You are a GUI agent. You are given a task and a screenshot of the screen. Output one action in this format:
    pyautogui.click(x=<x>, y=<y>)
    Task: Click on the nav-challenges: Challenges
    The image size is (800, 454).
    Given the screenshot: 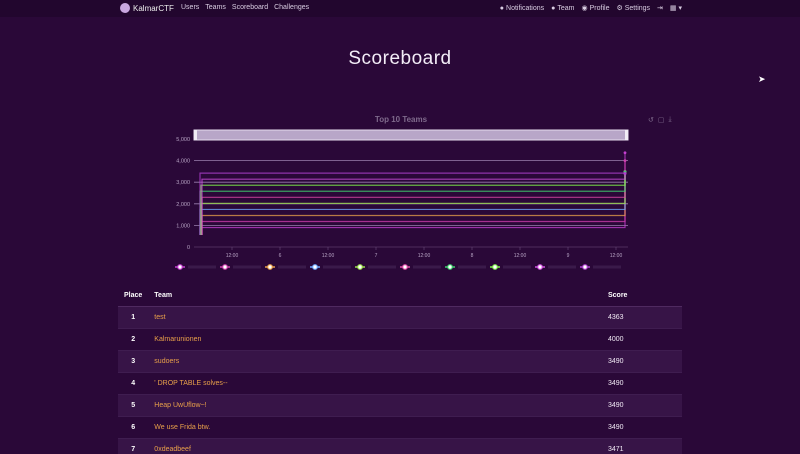 What is the action you would take?
    pyautogui.click(x=291, y=7)
    